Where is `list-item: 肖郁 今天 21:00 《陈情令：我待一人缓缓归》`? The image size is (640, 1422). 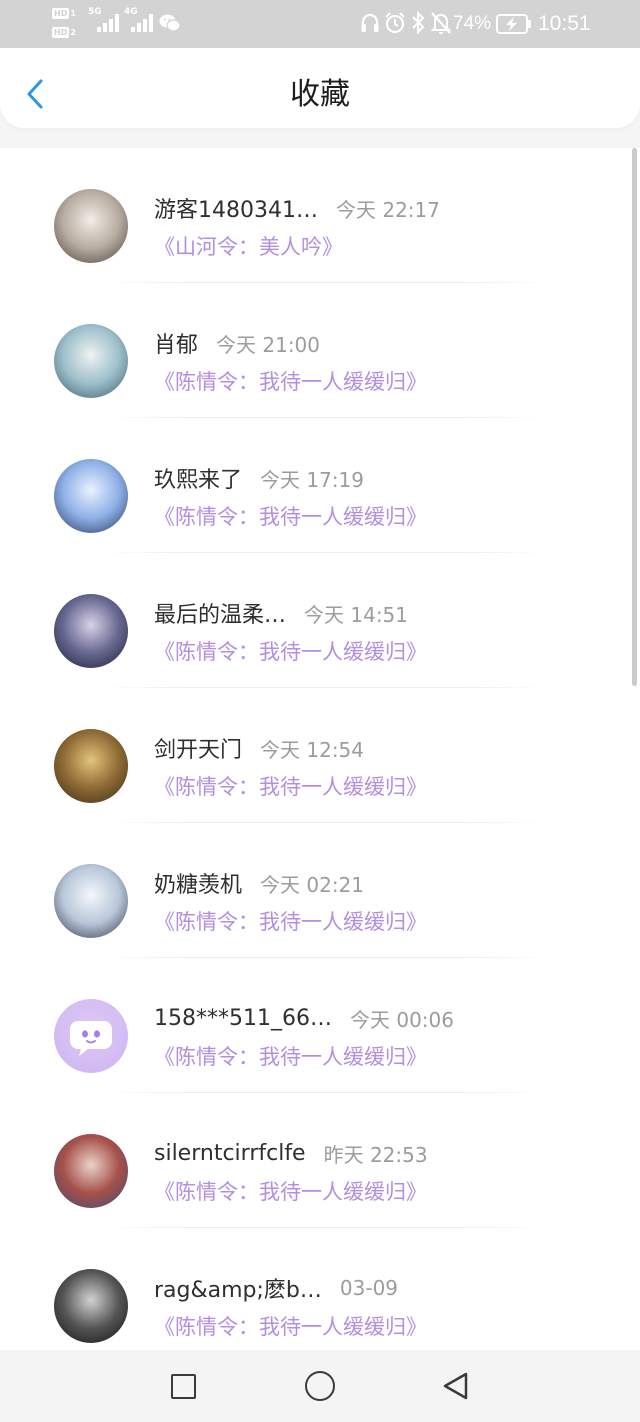 list-item: 肖郁 今天 21:00 《陈情令：我待一人缓缓归》 is located at coordinates (320, 350).